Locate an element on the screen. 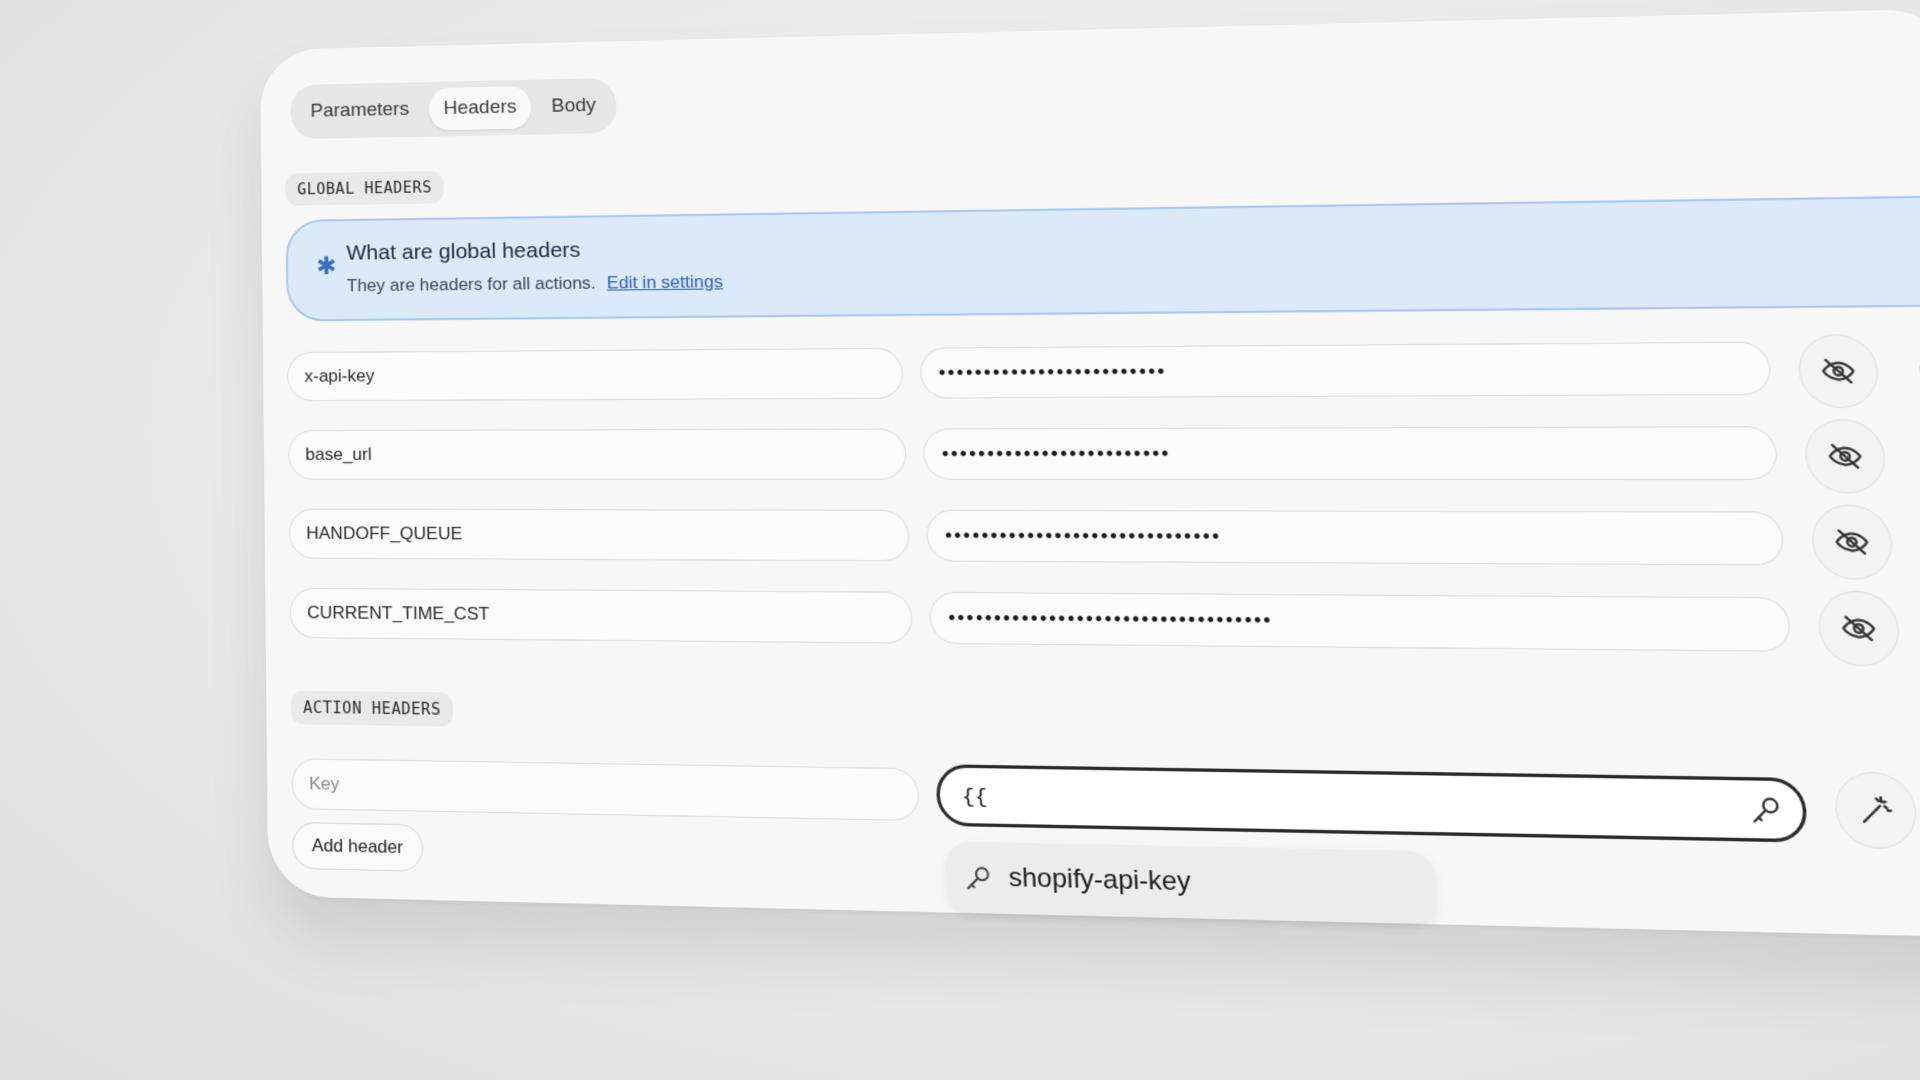 This screenshot has height=1080, width=1920. request-tabs: Parameters Headers Body is located at coordinates (454, 108).